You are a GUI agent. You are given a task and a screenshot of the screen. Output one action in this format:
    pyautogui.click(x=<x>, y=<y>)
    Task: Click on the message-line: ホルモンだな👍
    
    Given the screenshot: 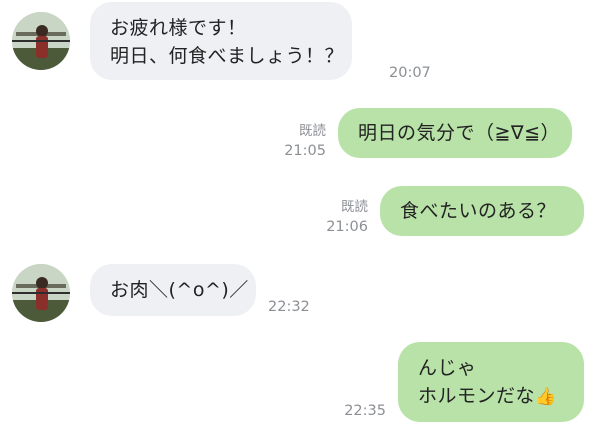 What is the action you would take?
    pyautogui.click(x=491, y=396)
    